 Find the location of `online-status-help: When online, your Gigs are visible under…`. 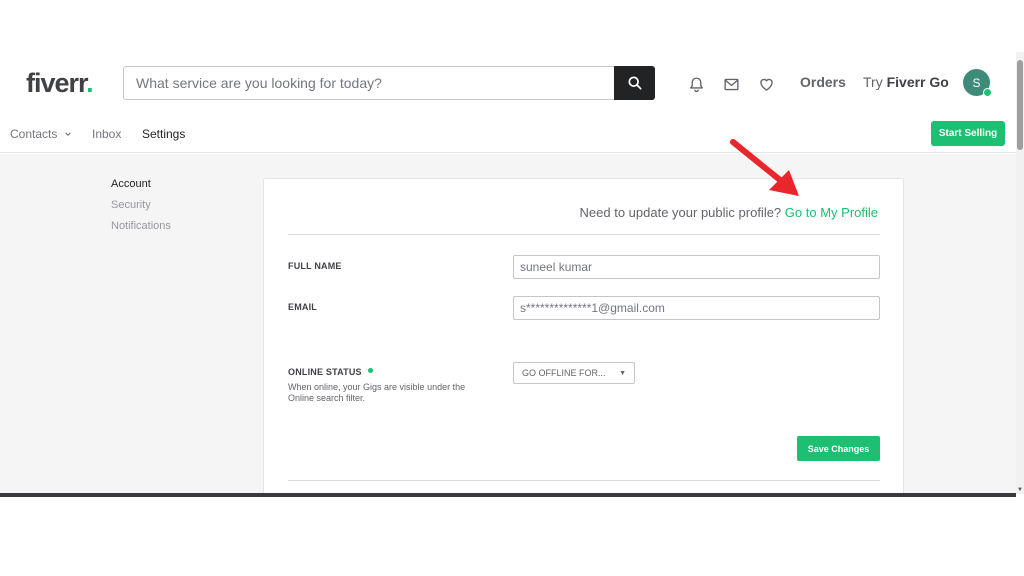

online-status-help: When online, your Gigs are visible under… is located at coordinates (377, 392).